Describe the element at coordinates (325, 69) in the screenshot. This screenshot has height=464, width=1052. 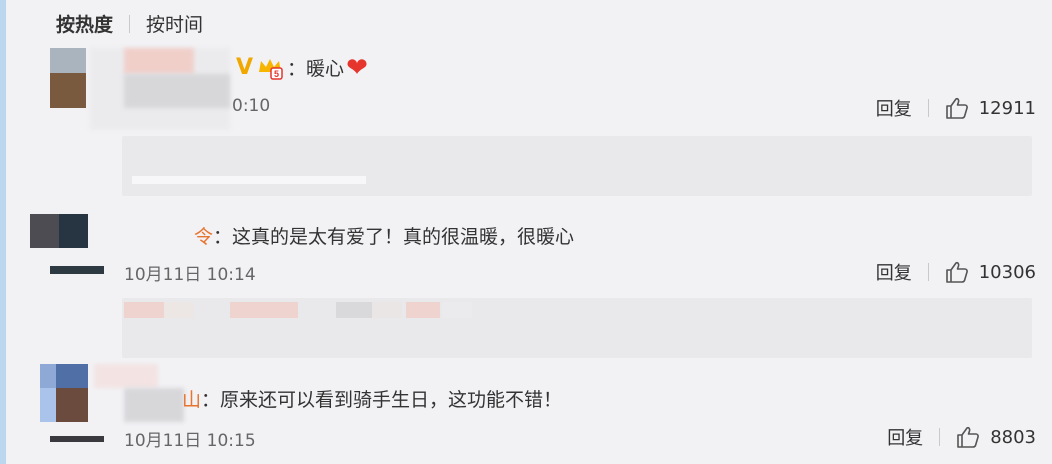
I see `comment-text: 暖心` at that location.